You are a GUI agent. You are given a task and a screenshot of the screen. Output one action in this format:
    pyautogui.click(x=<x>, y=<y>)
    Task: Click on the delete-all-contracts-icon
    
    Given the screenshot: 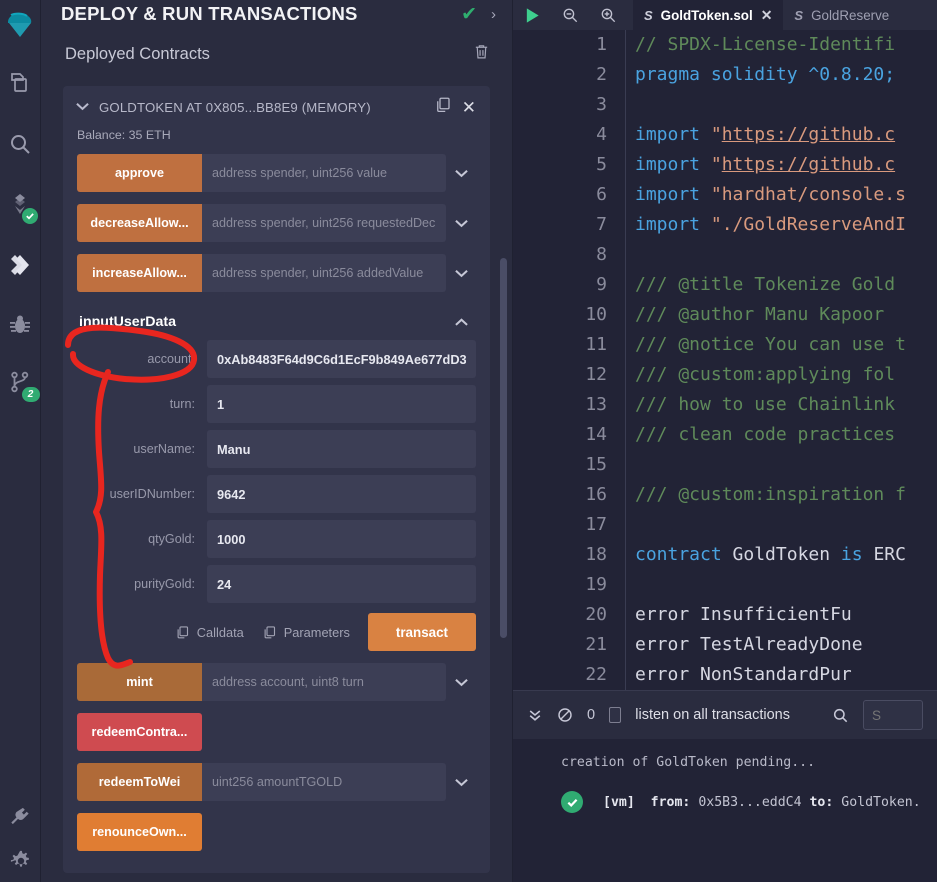 What is the action you would take?
    pyautogui.click(x=481, y=54)
    